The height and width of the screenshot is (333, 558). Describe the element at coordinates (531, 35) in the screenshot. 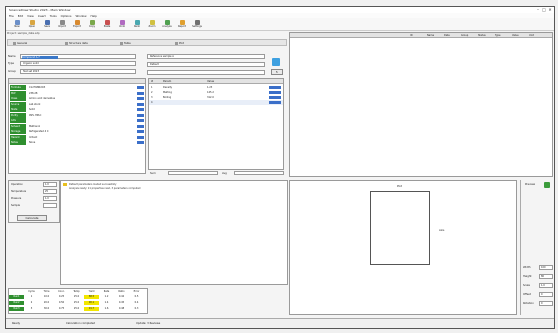

I see `column-header: Unit` at that location.